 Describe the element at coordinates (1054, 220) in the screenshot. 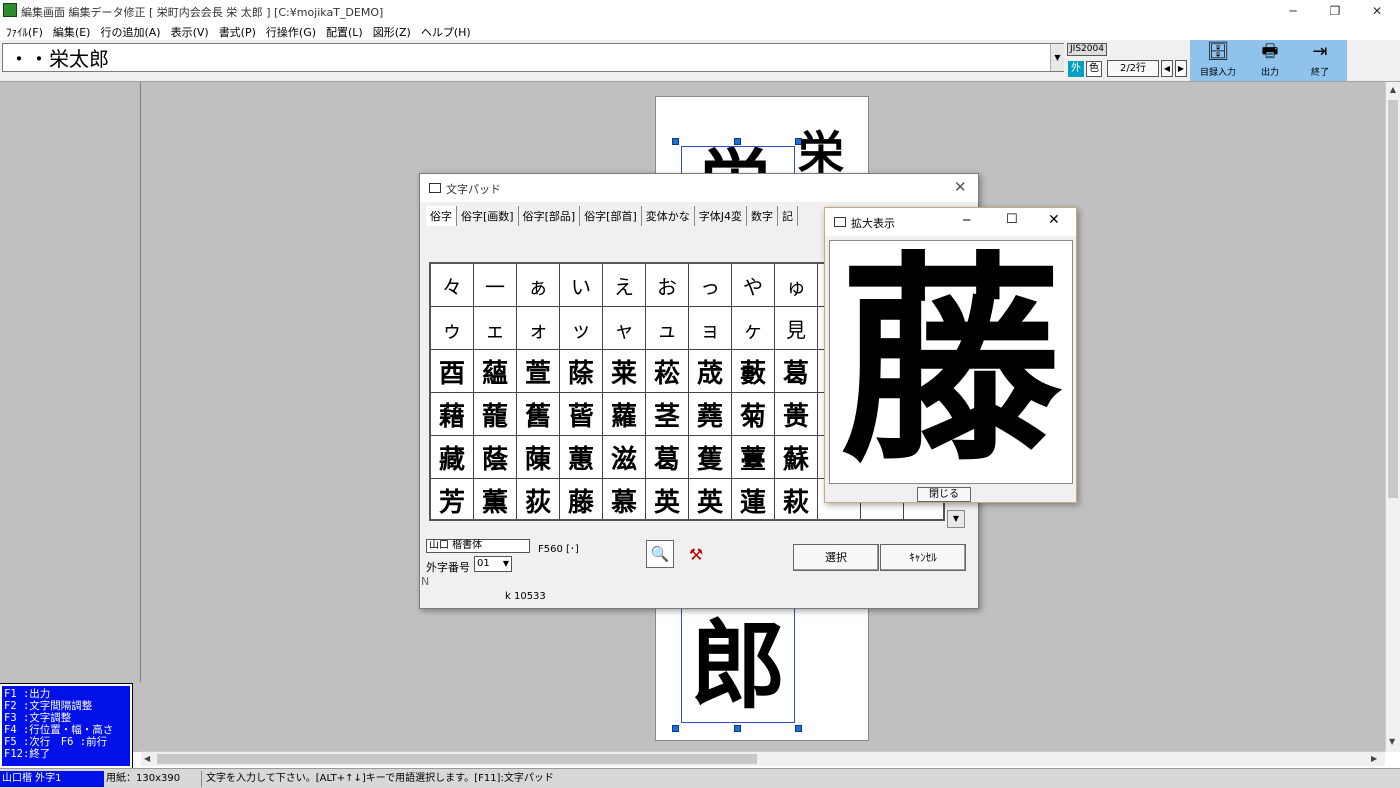

I see `zoom-close-icon: ✕` at that location.